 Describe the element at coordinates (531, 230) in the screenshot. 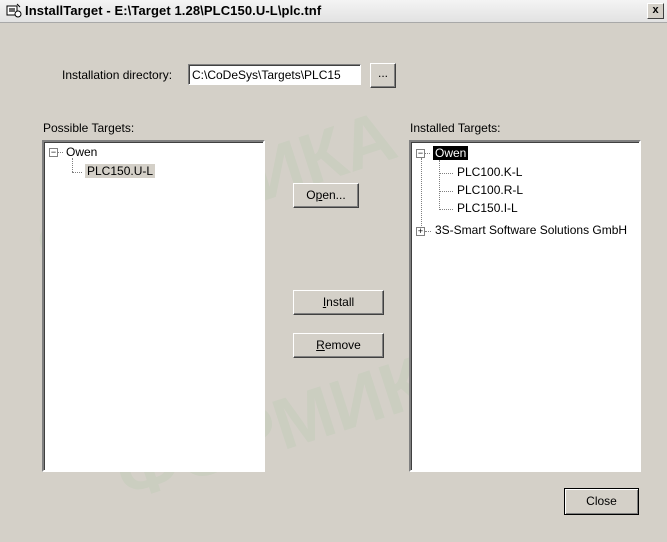

I see `tree-node-3s-smart: 3S-Smart Software Solutions GmbH` at that location.